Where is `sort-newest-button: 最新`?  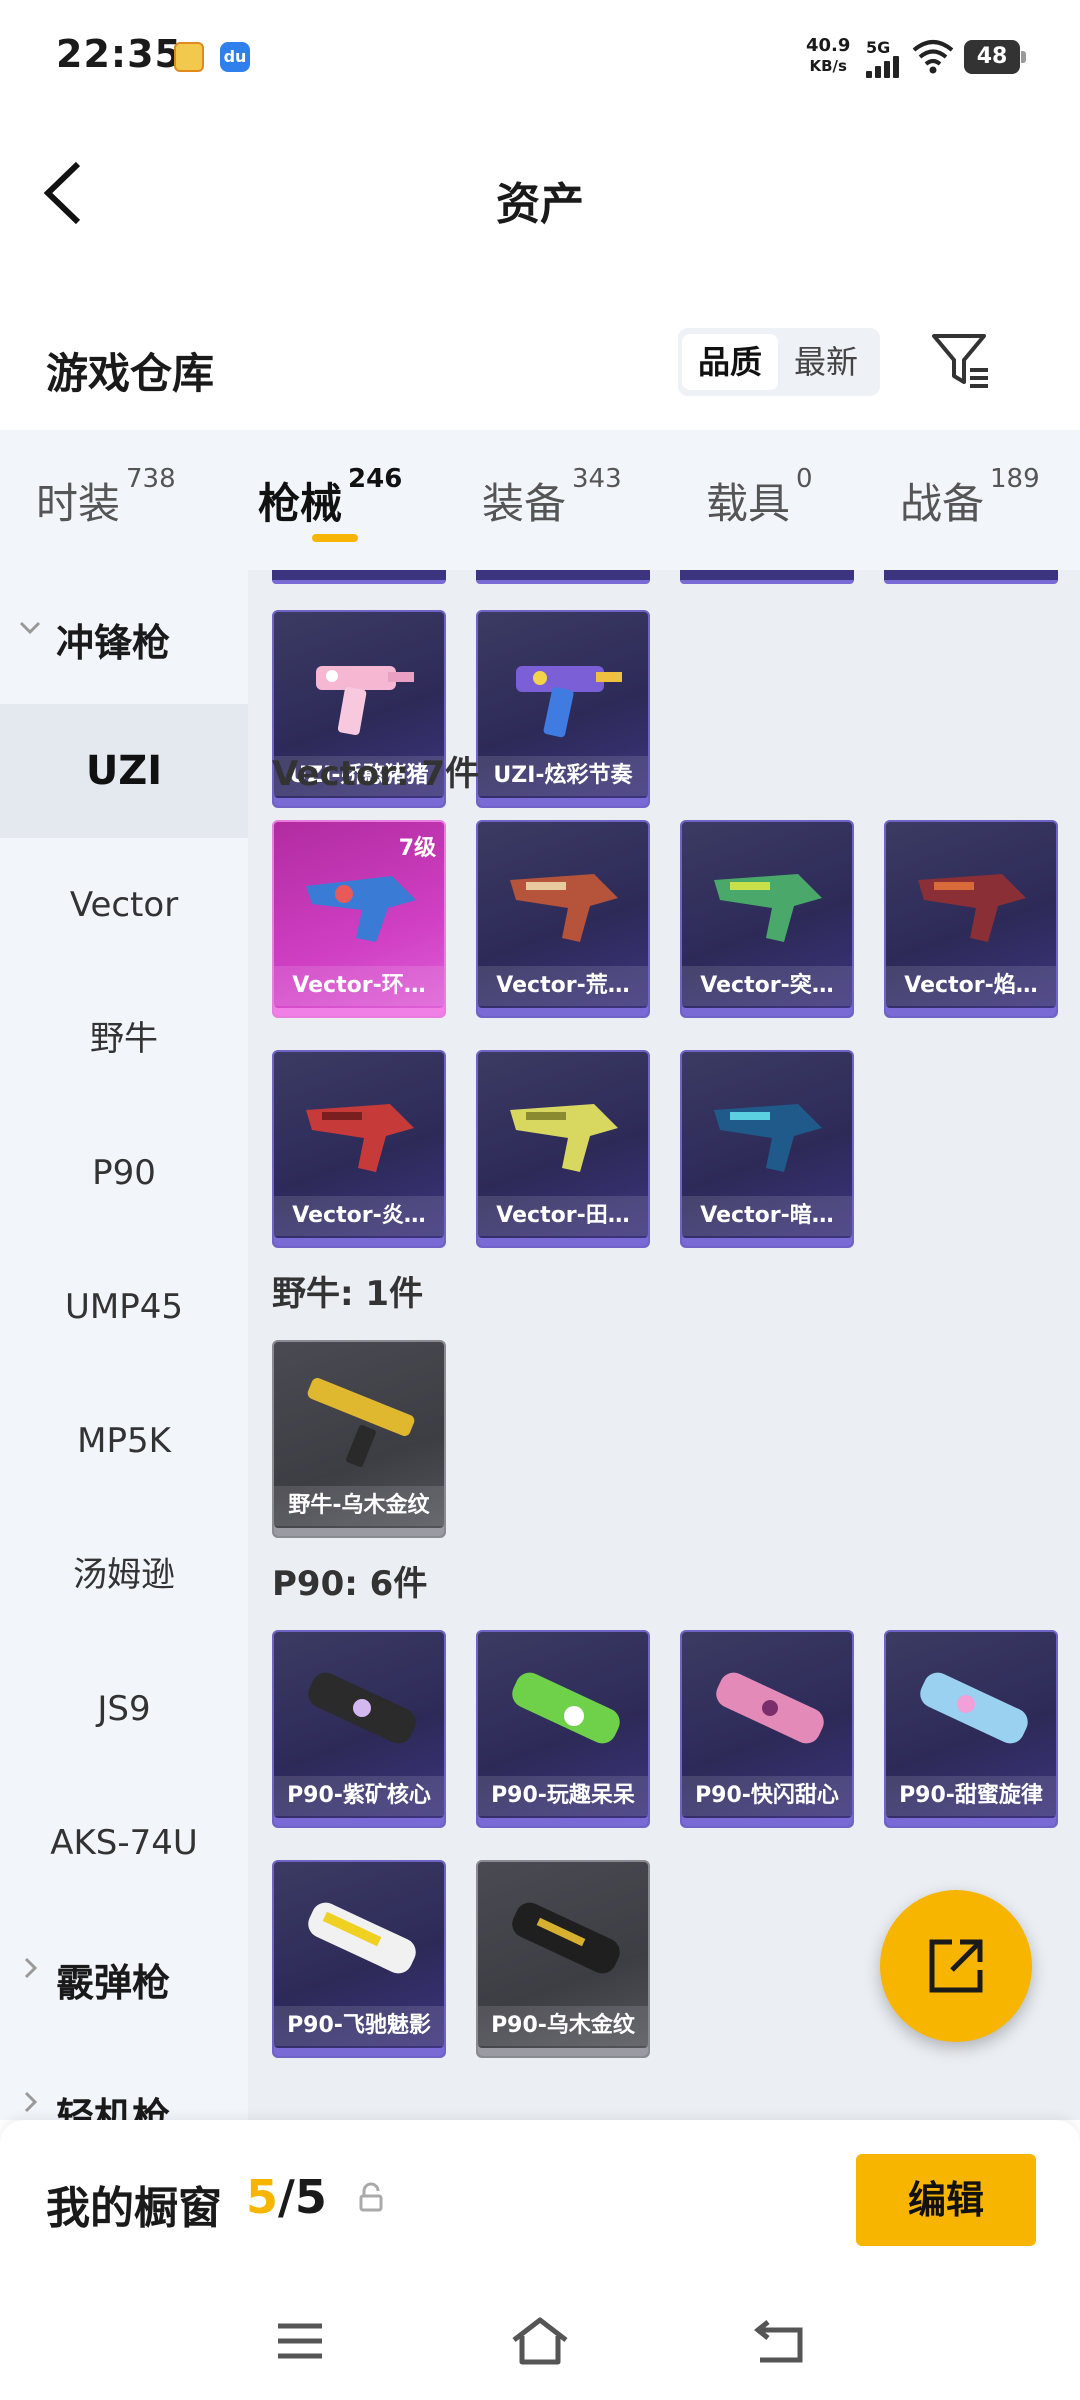
sort-newest-button: 最新 is located at coordinates (826, 362).